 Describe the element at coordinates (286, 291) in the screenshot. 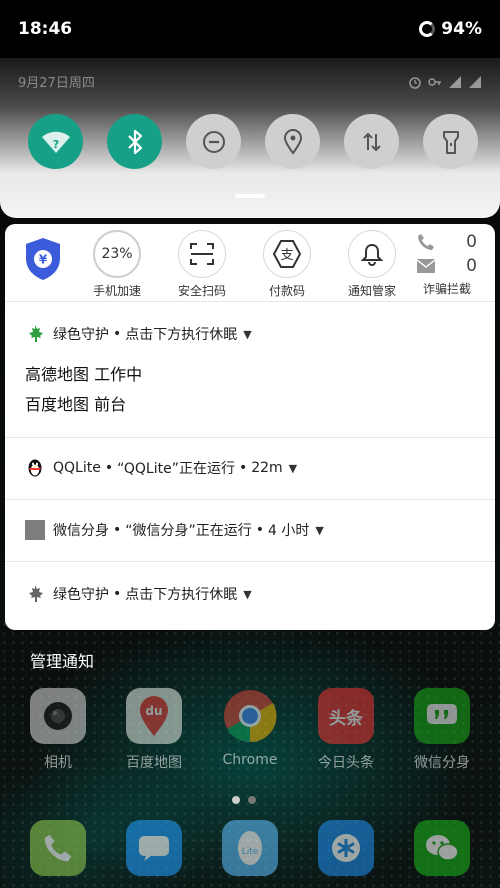

I see `pay-code-label: 付款码` at that location.